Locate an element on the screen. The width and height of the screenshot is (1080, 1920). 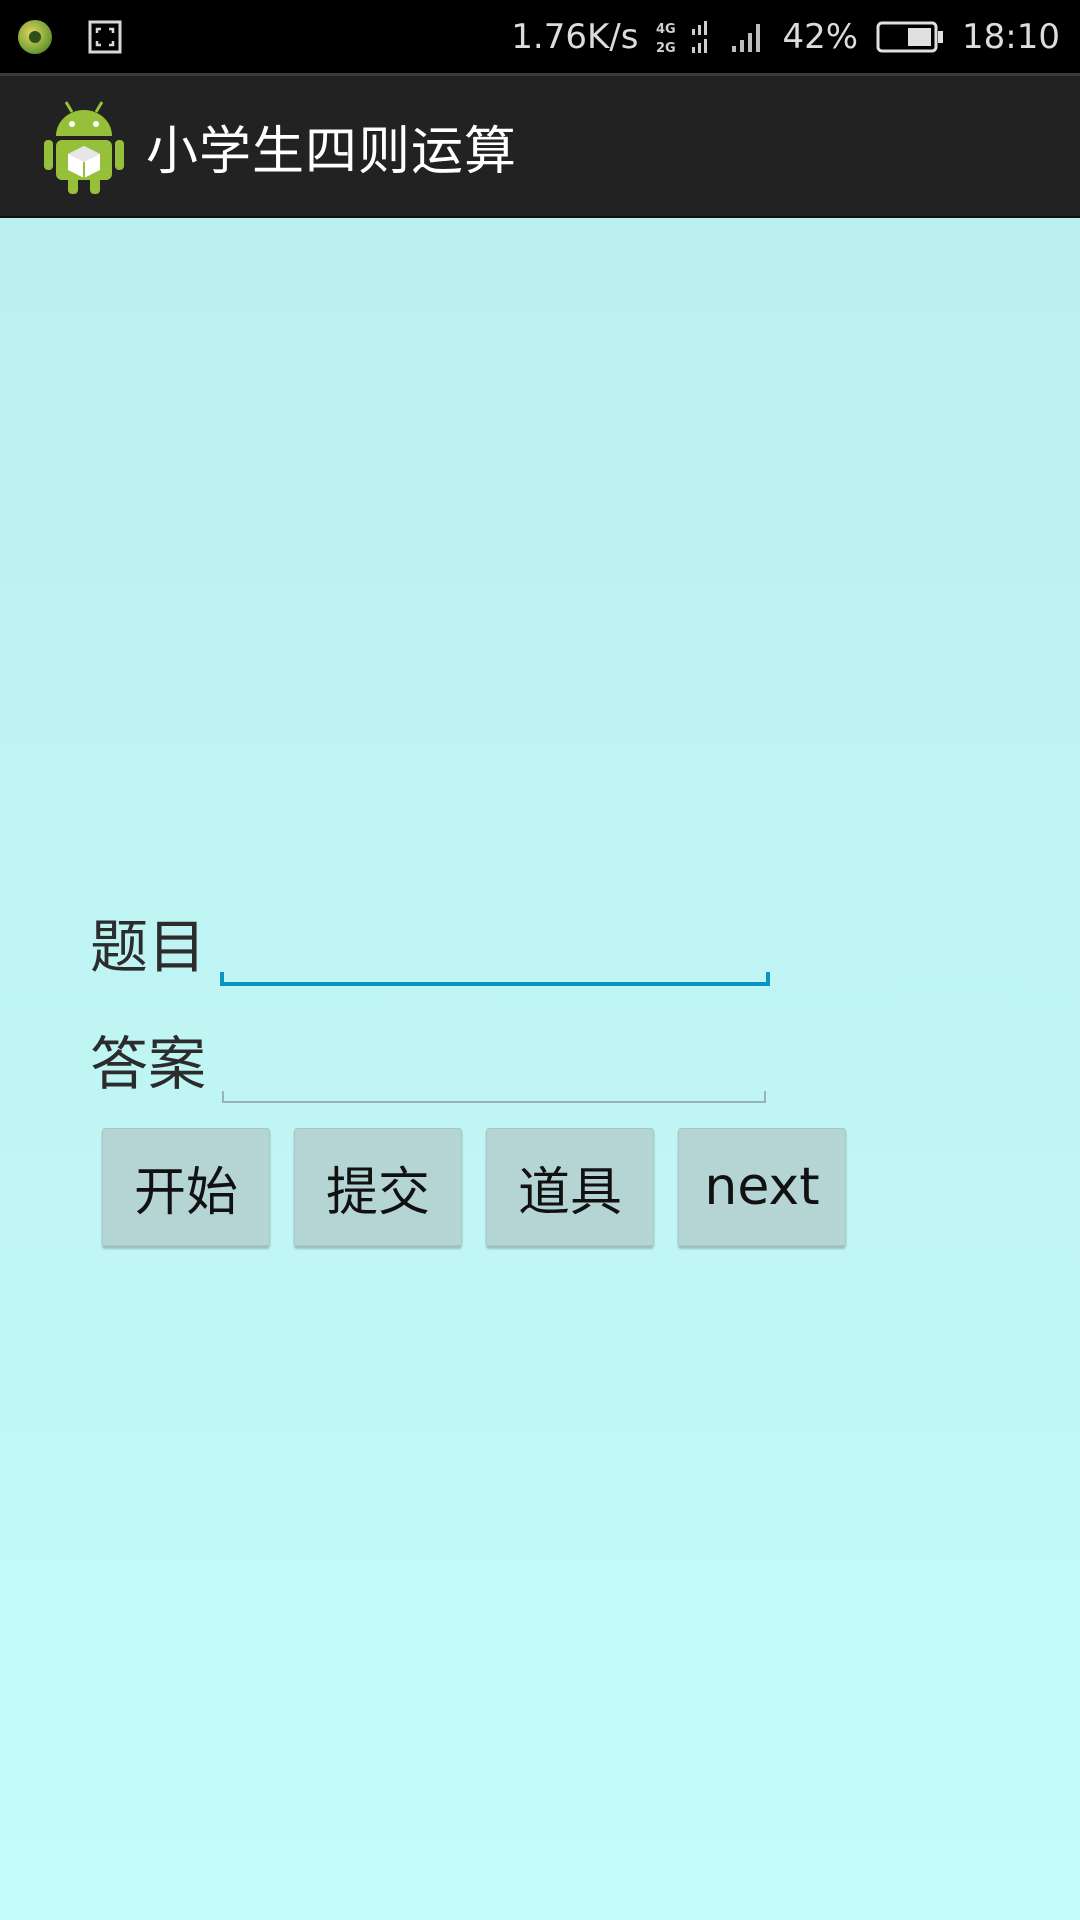
action-bar: 小学生四则运算 is located at coordinates (540, 147).